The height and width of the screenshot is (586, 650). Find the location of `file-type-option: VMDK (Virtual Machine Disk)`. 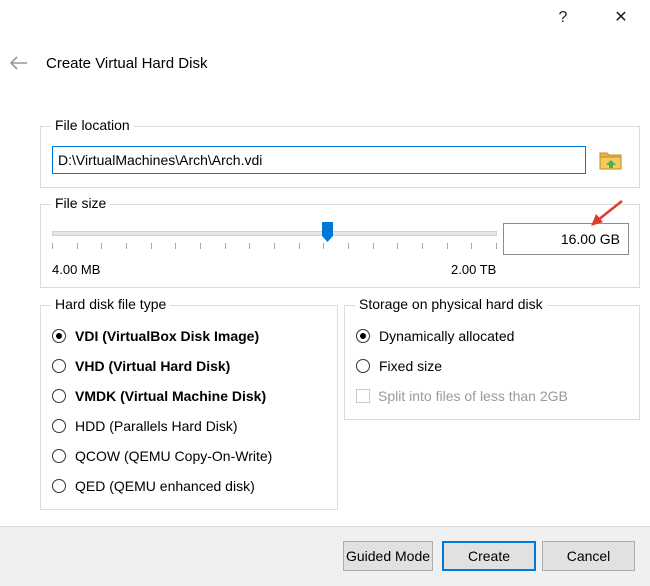

file-type-option: VMDK (Virtual Machine Disk) is located at coordinates (159, 396).